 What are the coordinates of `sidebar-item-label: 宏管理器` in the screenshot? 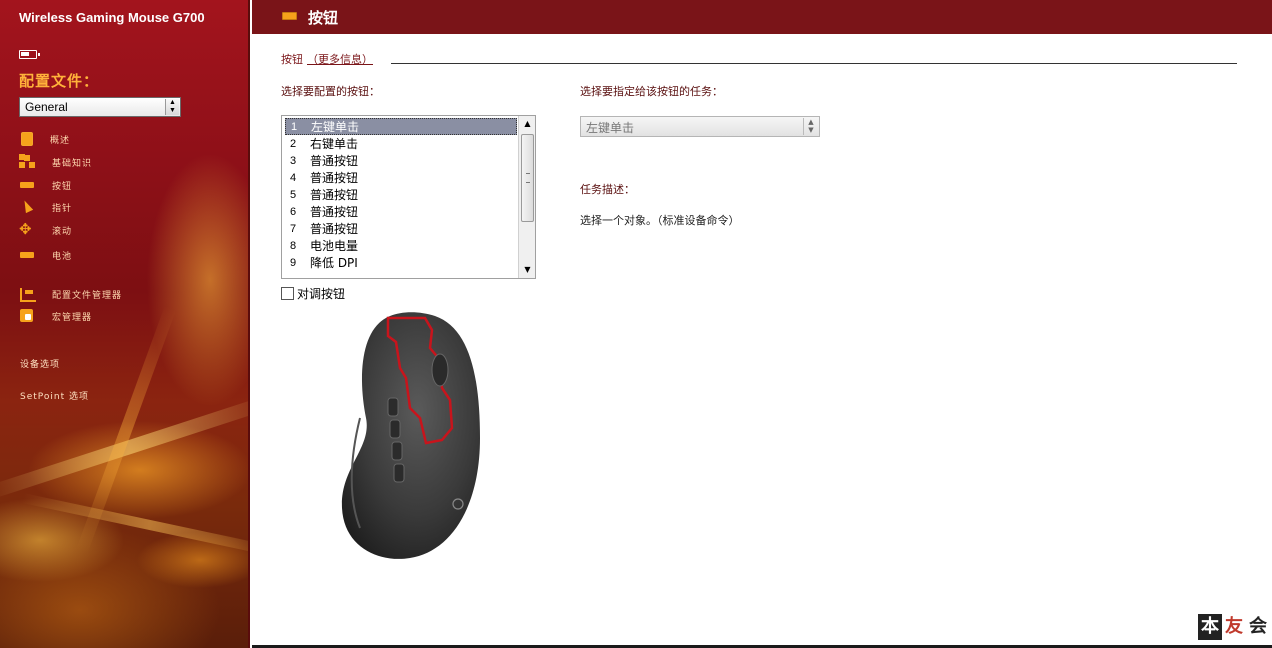 It's located at (72, 317).